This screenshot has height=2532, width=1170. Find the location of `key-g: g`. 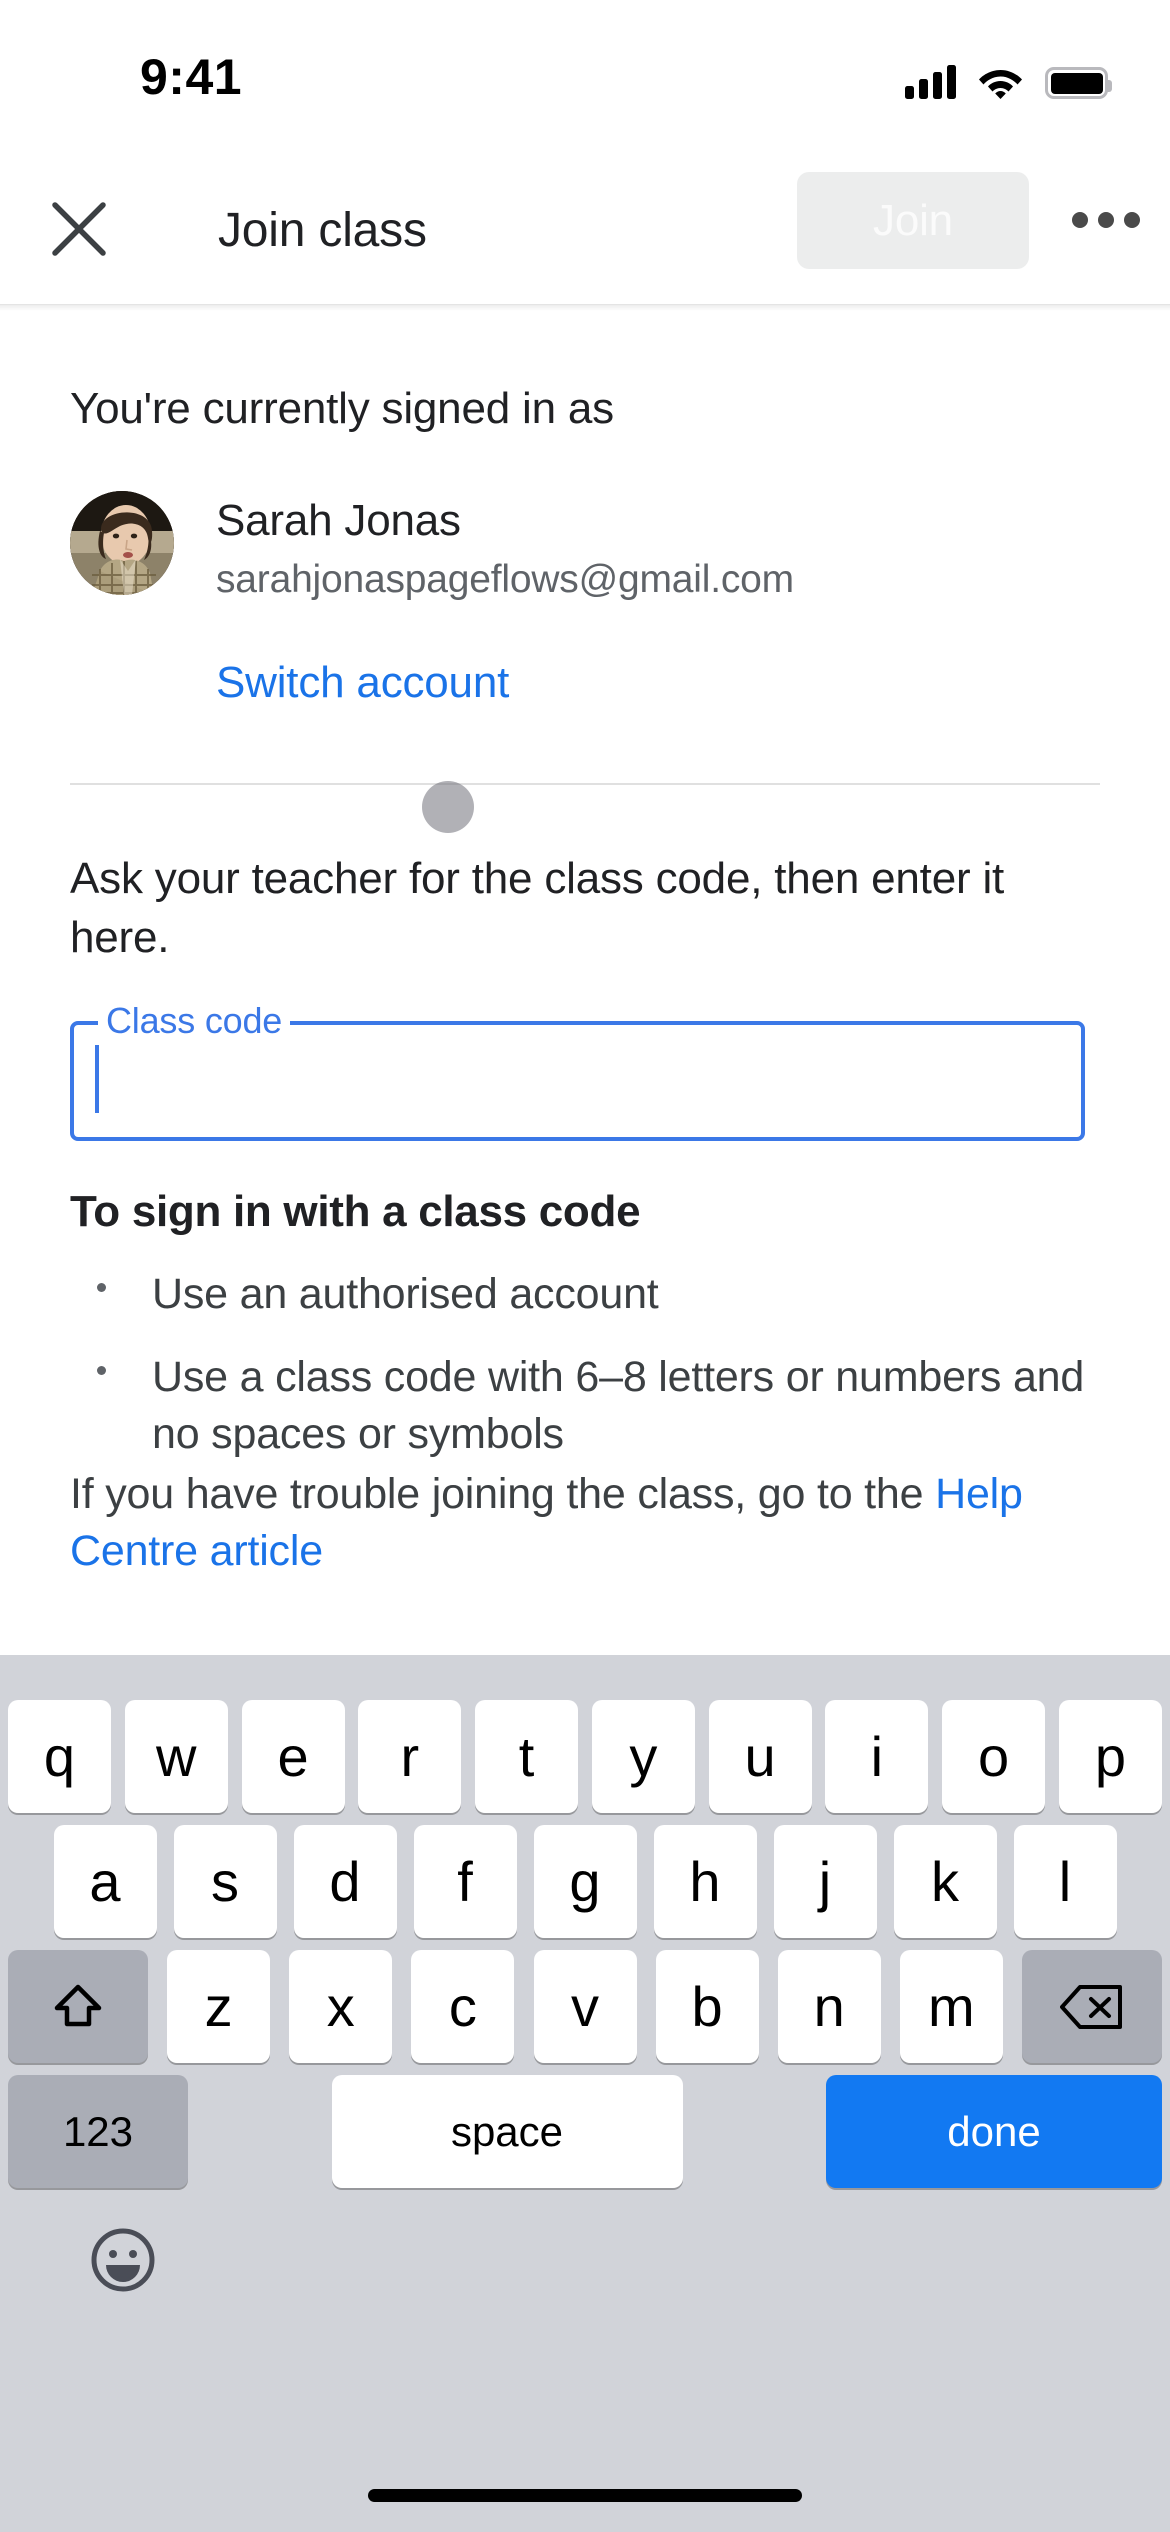

key-g: g is located at coordinates (585, 1881).